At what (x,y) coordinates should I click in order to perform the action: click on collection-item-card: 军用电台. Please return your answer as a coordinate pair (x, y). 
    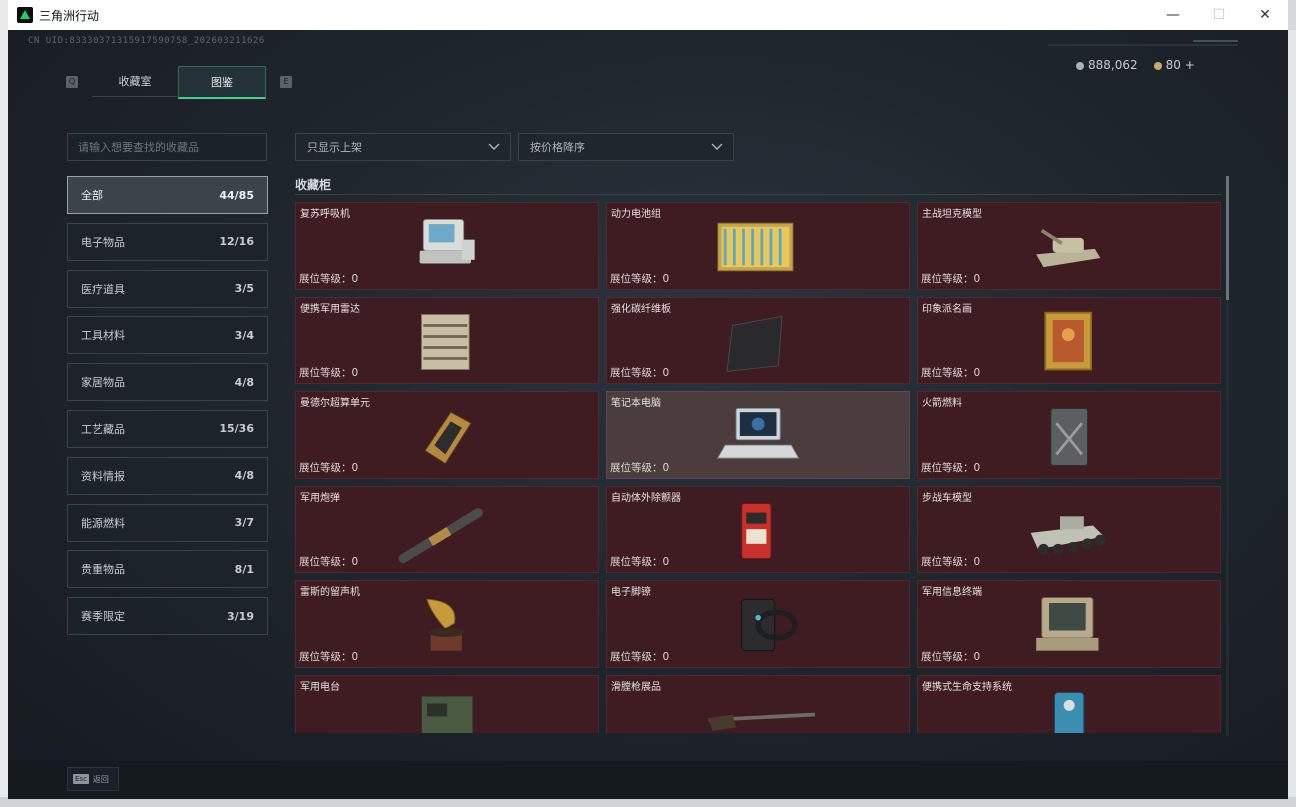
    Looking at the image, I should click on (447, 703).